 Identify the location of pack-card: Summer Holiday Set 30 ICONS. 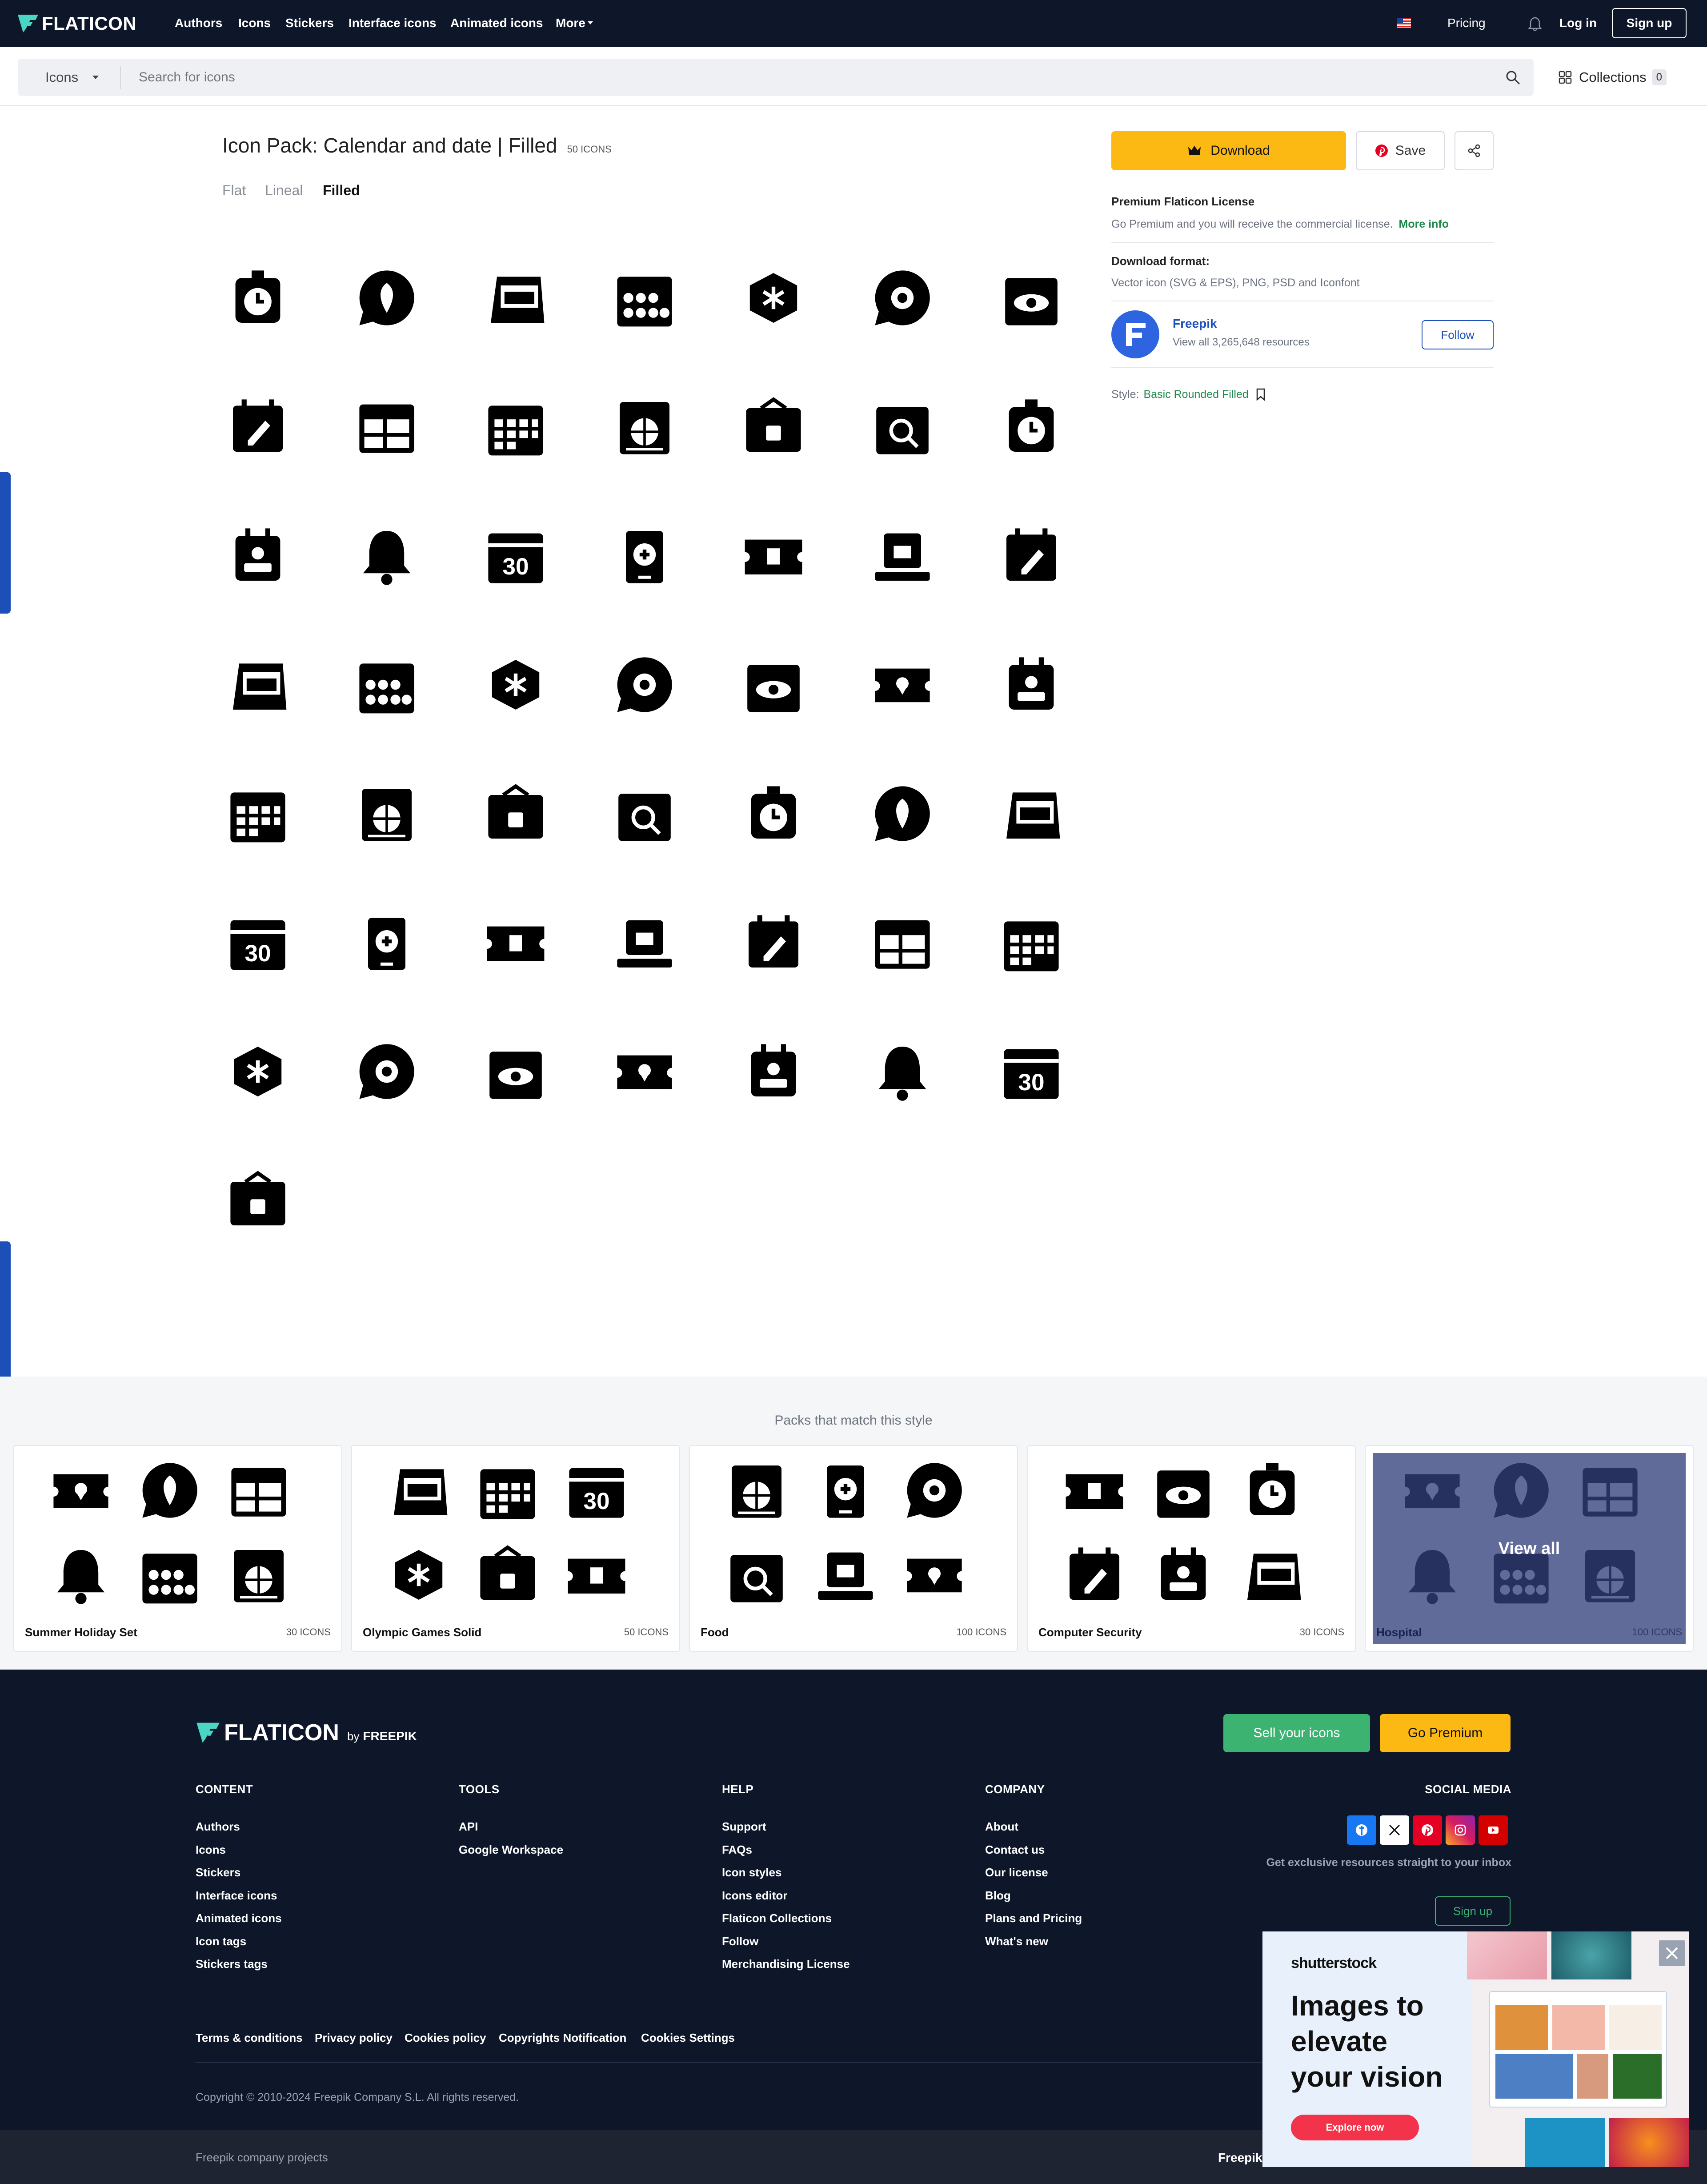
(178, 1548).